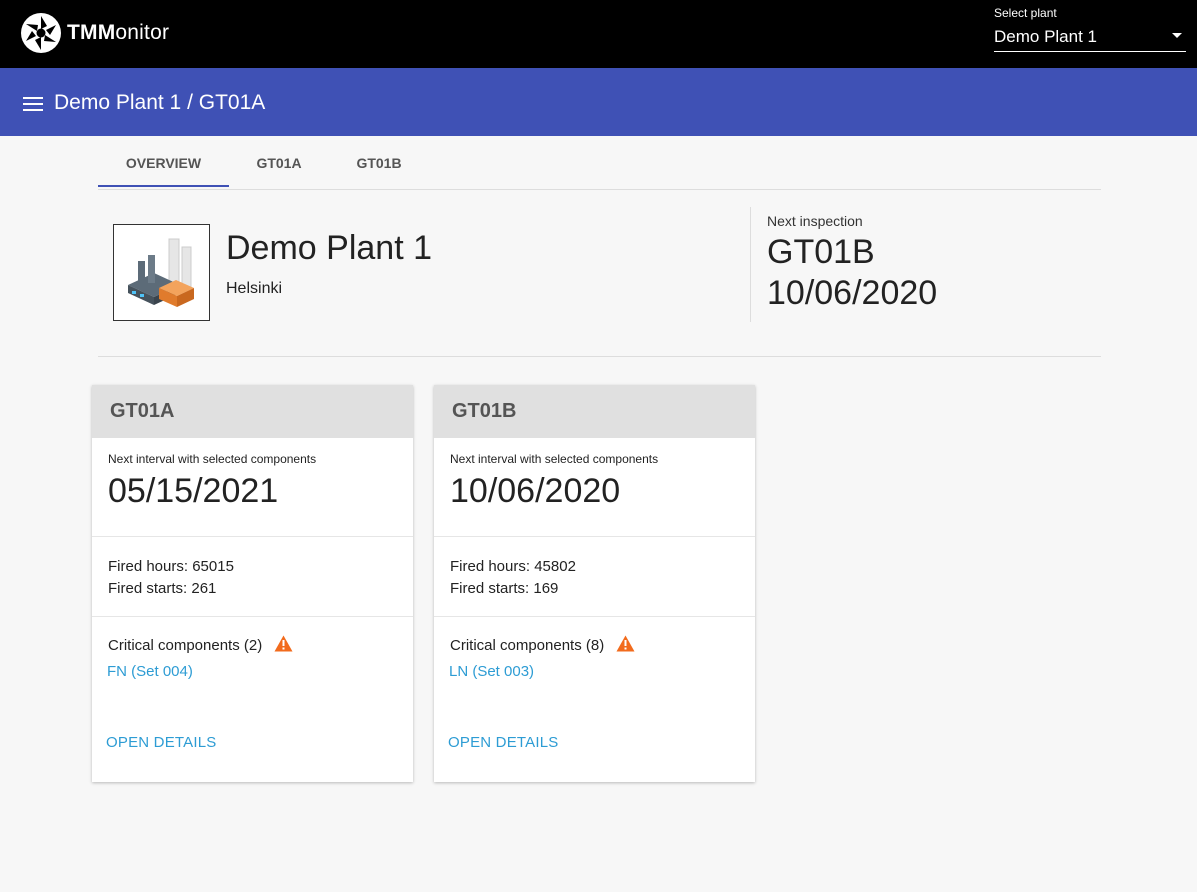 This screenshot has width=1197, height=892. What do you see at coordinates (1090, 51) in the screenshot?
I see `select-underline` at bounding box center [1090, 51].